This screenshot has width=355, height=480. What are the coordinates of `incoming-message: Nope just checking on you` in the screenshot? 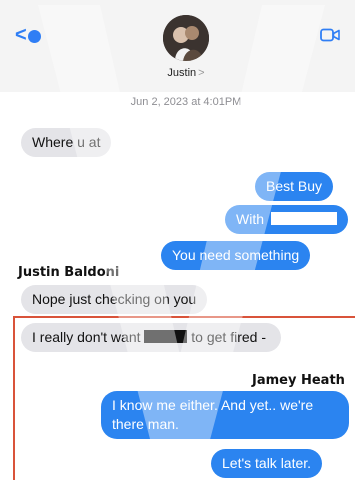 It's located at (114, 299).